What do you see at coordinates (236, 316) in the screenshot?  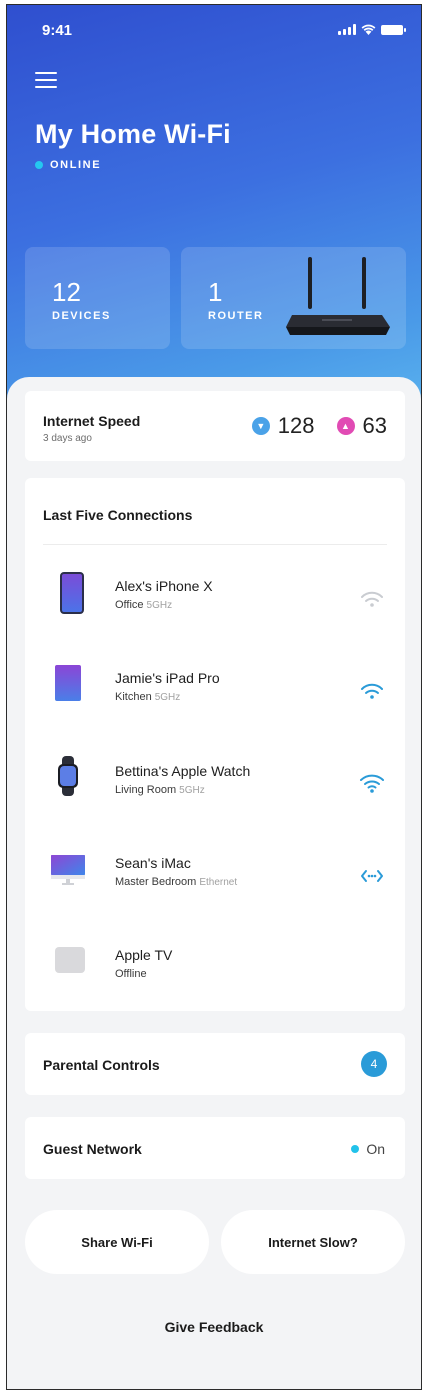 I see `router-label: ROUTER` at bounding box center [236, 316].